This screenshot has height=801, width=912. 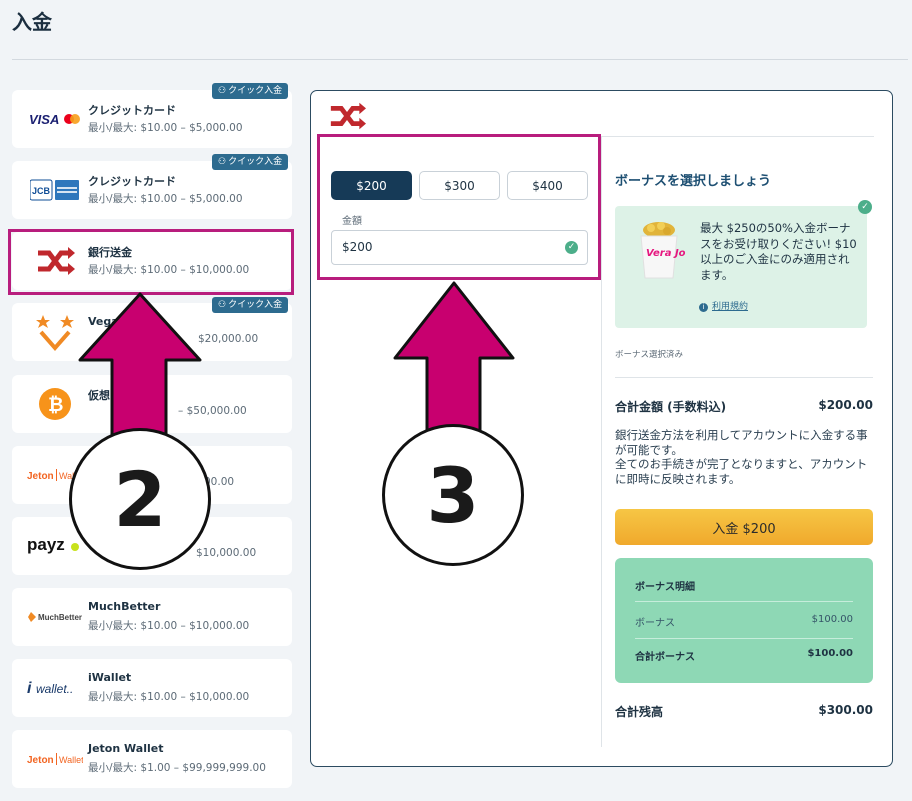 I want to click on arrow-up-left, so click(x=140, y=367).